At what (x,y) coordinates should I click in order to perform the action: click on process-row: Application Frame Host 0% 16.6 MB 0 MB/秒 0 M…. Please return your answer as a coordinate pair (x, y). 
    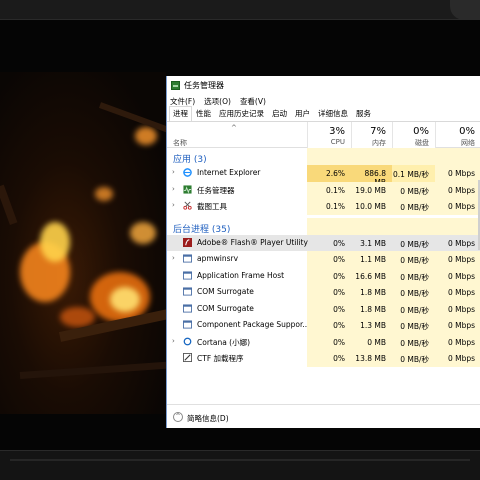
    Looking at the image, I should click on (323, 275).